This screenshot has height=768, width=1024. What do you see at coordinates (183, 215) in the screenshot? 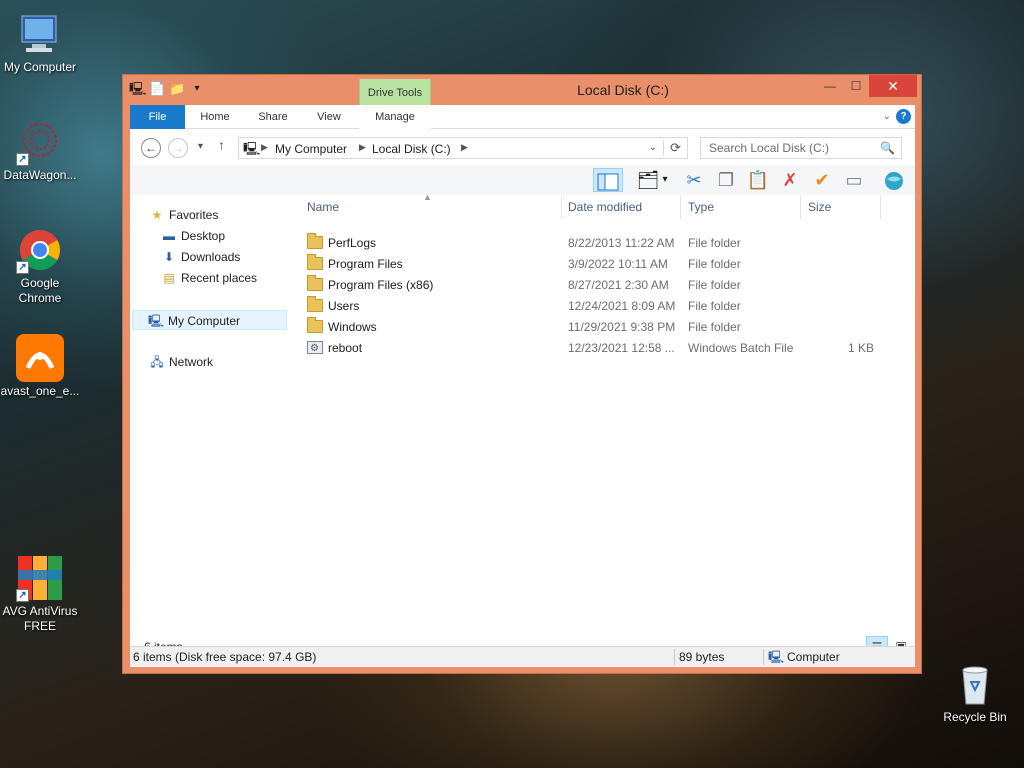
I see `nav-favorites: ★ Favorites` at bounding box center [183, 215].